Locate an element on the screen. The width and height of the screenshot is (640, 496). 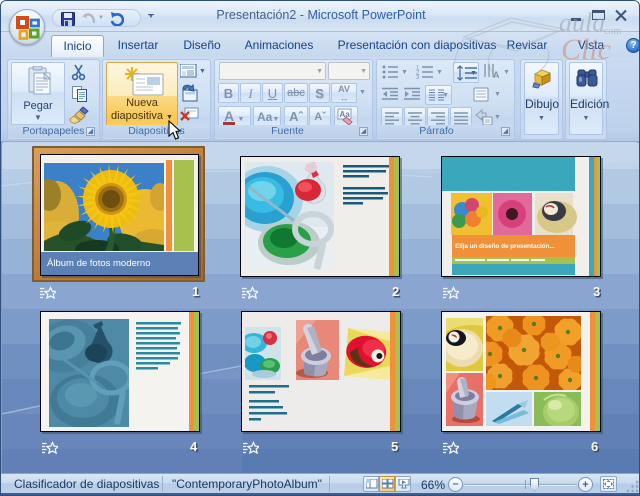
svg-text: 3 is located at coordinates (418, 77).